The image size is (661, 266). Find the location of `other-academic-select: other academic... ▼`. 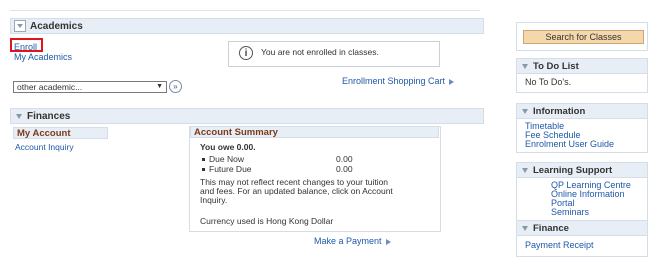

other-academic-select: other academic... ▼ is located at coordinates (90, 87).